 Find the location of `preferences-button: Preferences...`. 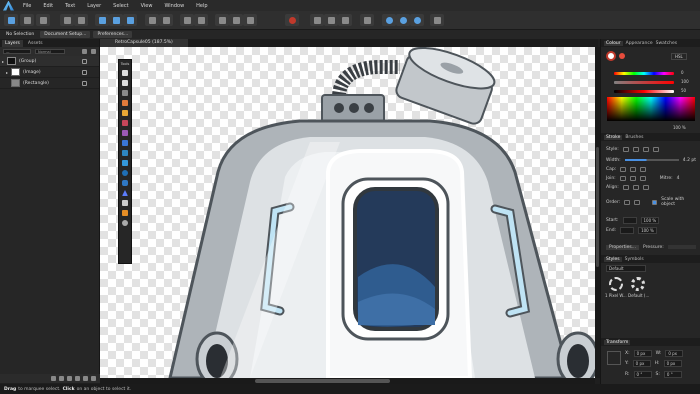

preferences-button: Preferences... is located at coordinates (113, 34).